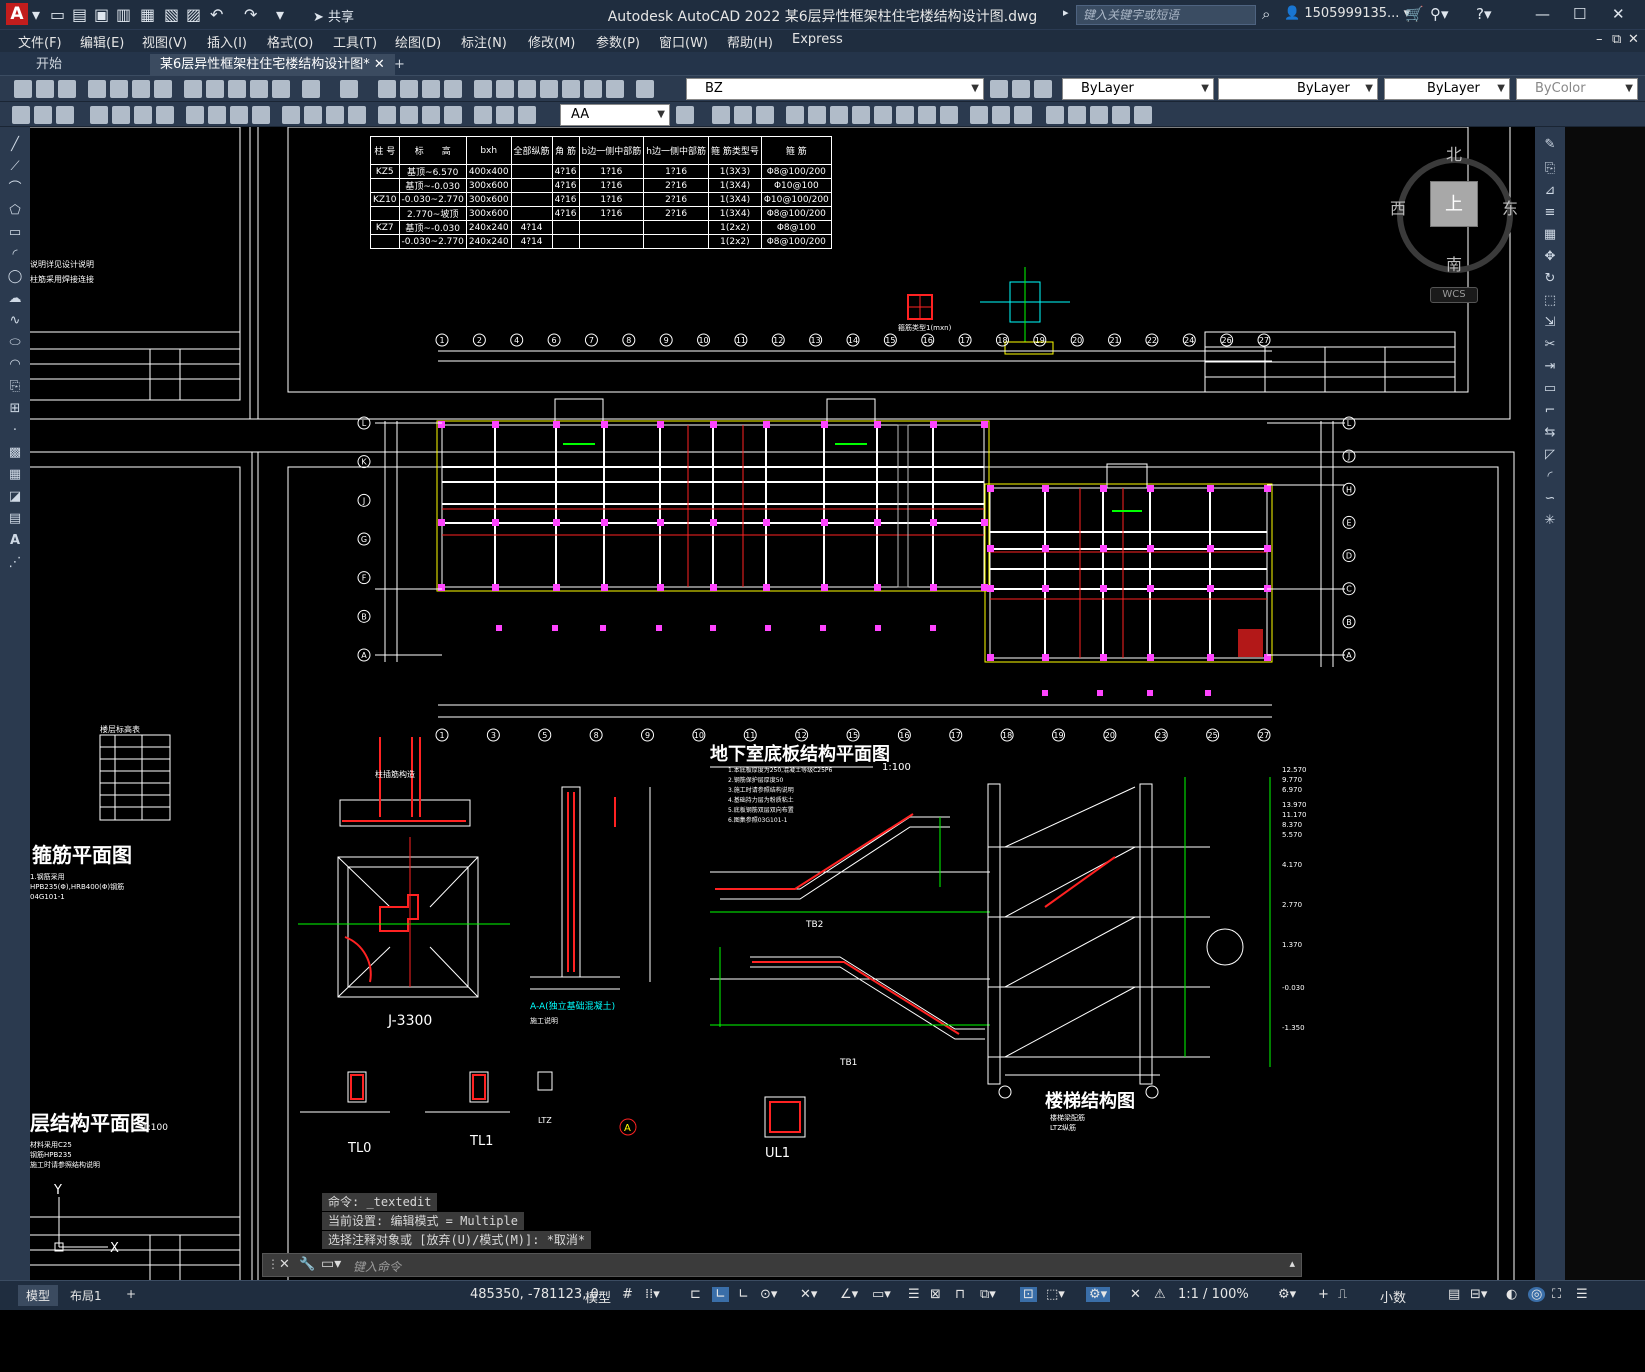 This screenshot has height=1372, width=1645. What do you see at coordinates (1550, 477) in the screenshot?
I see `fillet-icon: ◜` at bounding box center [1550, 477].